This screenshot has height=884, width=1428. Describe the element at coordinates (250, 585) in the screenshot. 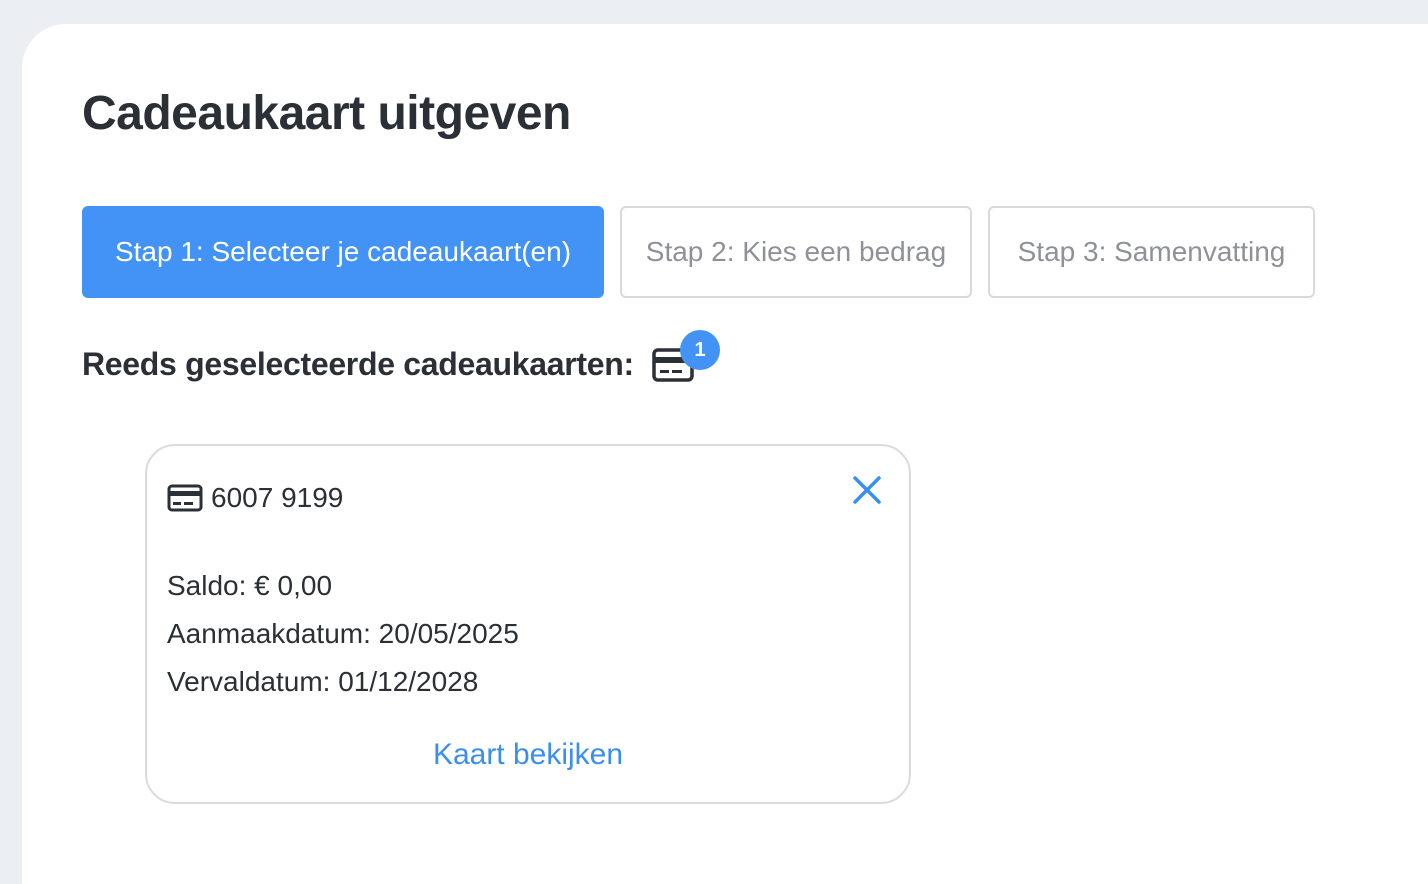

I see `card-balance: Saldo: € 0,00` at that location.